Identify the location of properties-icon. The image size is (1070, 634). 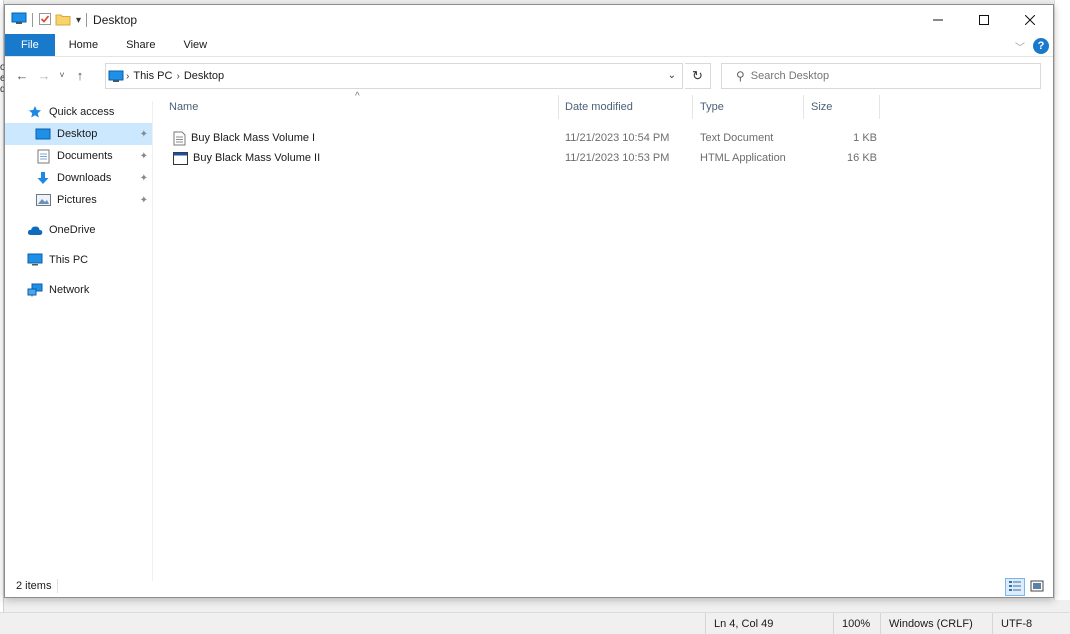
(45, 20).